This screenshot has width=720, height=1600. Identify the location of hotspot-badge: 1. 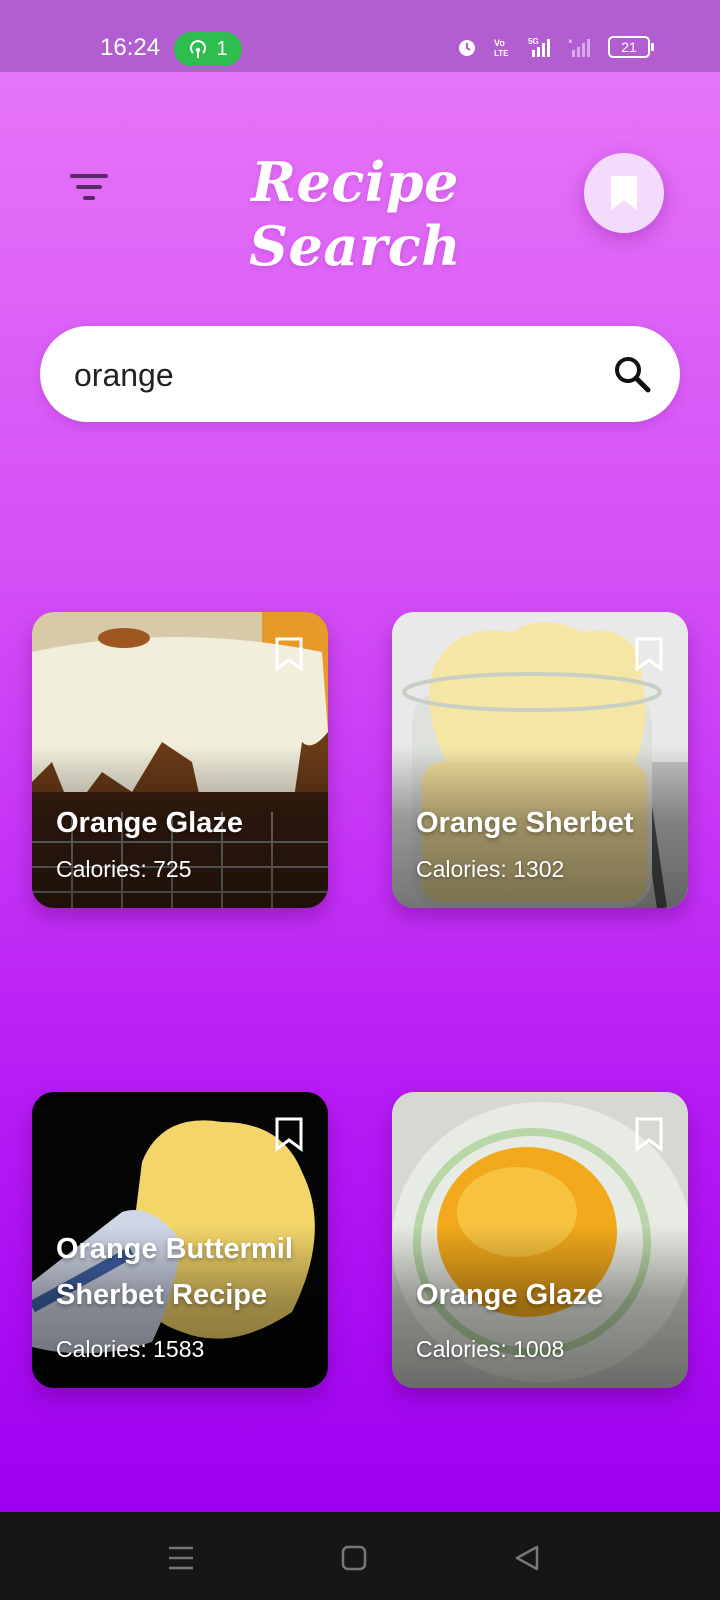
(208, 49).